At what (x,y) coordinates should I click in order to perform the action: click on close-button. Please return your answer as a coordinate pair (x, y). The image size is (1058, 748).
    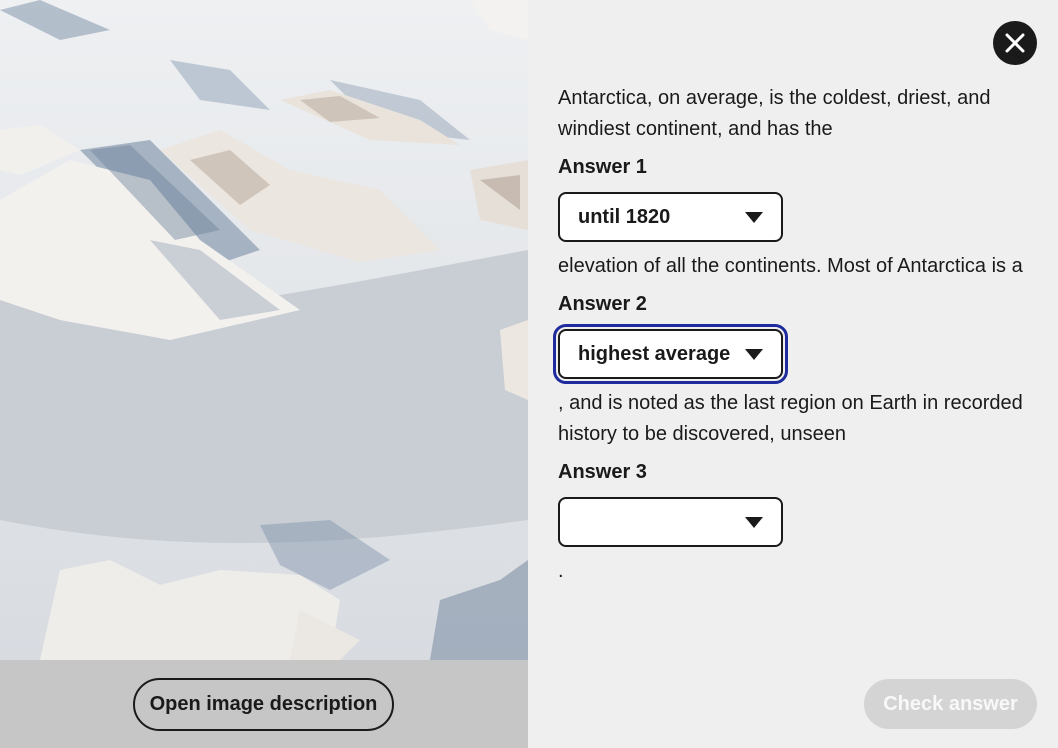
    Looking at the image, I should click on (1015, 43).